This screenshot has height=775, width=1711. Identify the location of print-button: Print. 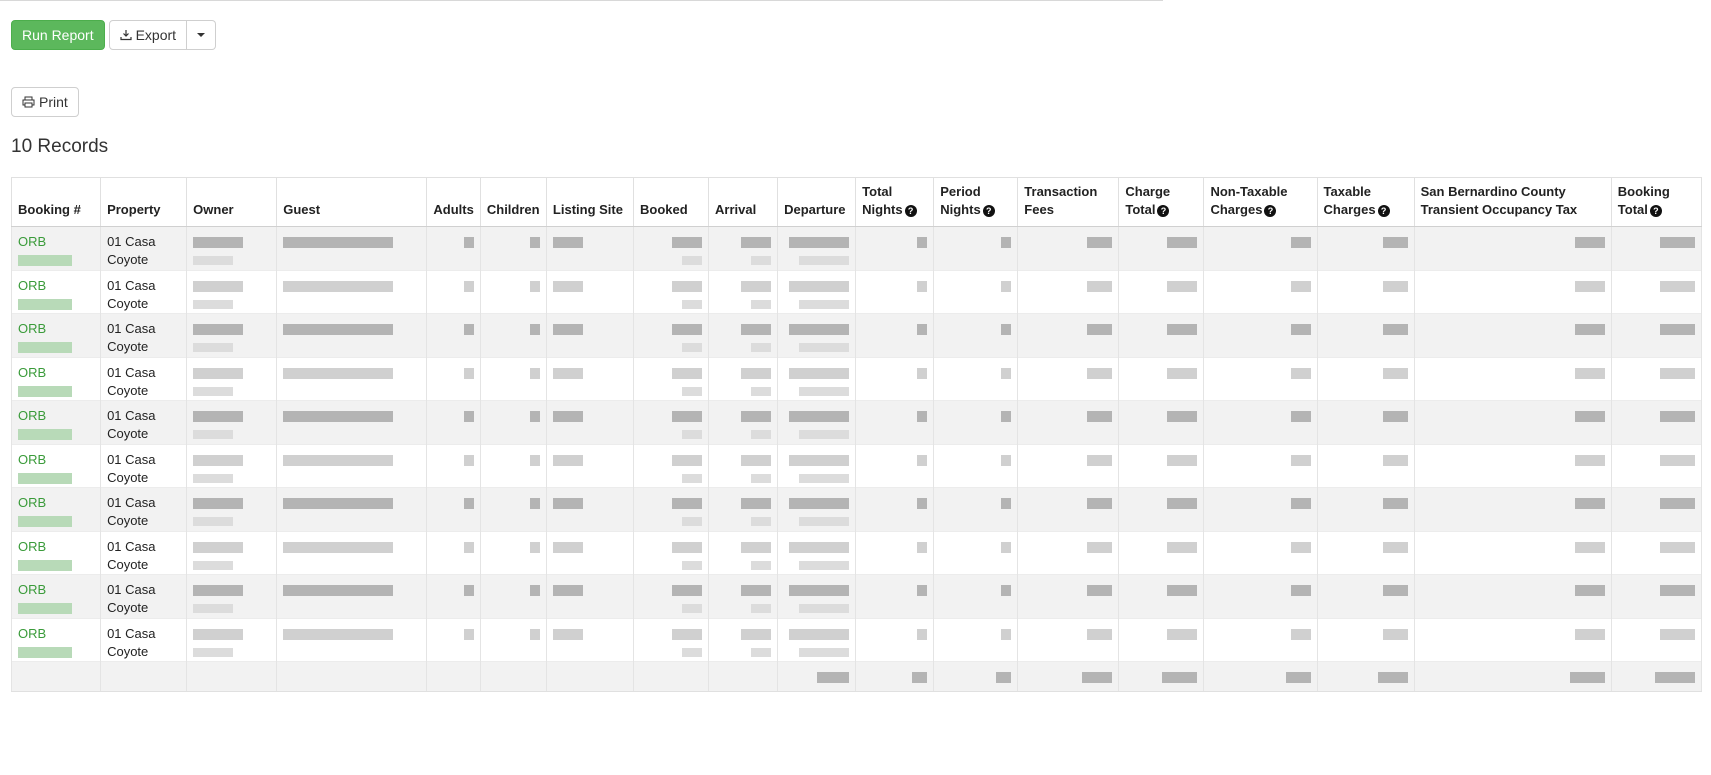
(45, 102).